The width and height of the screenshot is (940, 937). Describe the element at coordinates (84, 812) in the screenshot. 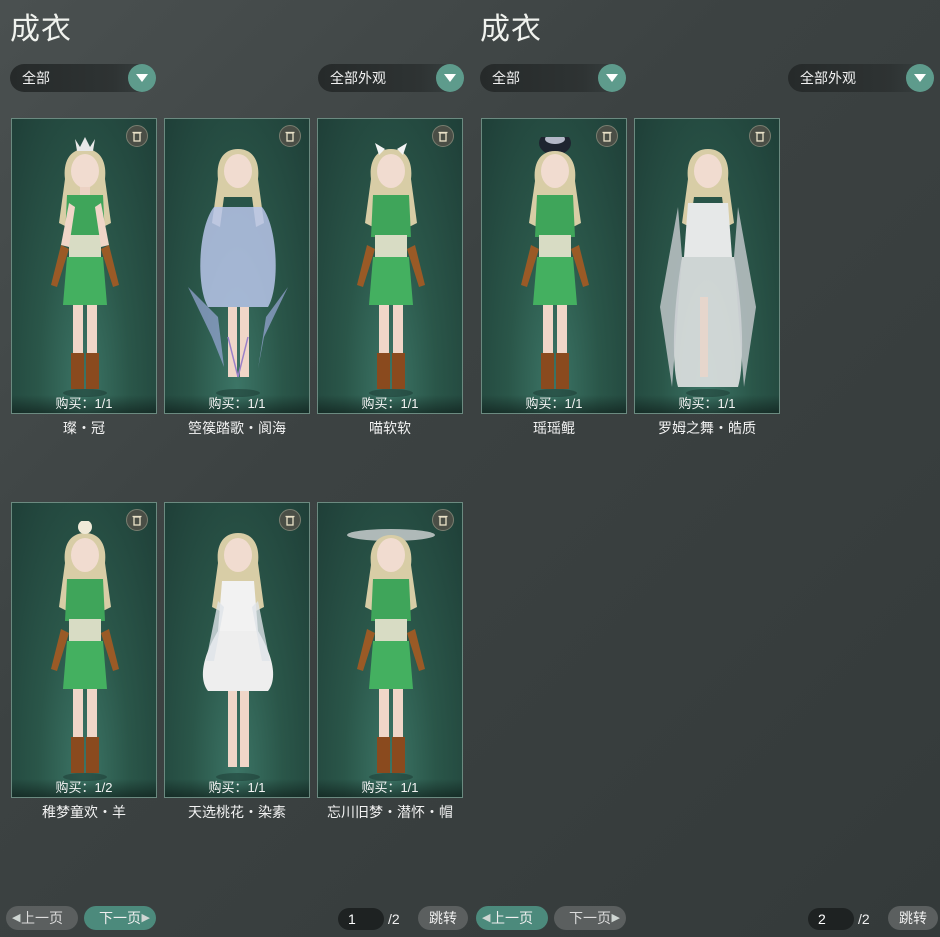

I see `outfit-name: 稚梦童欢・羊` at that location.